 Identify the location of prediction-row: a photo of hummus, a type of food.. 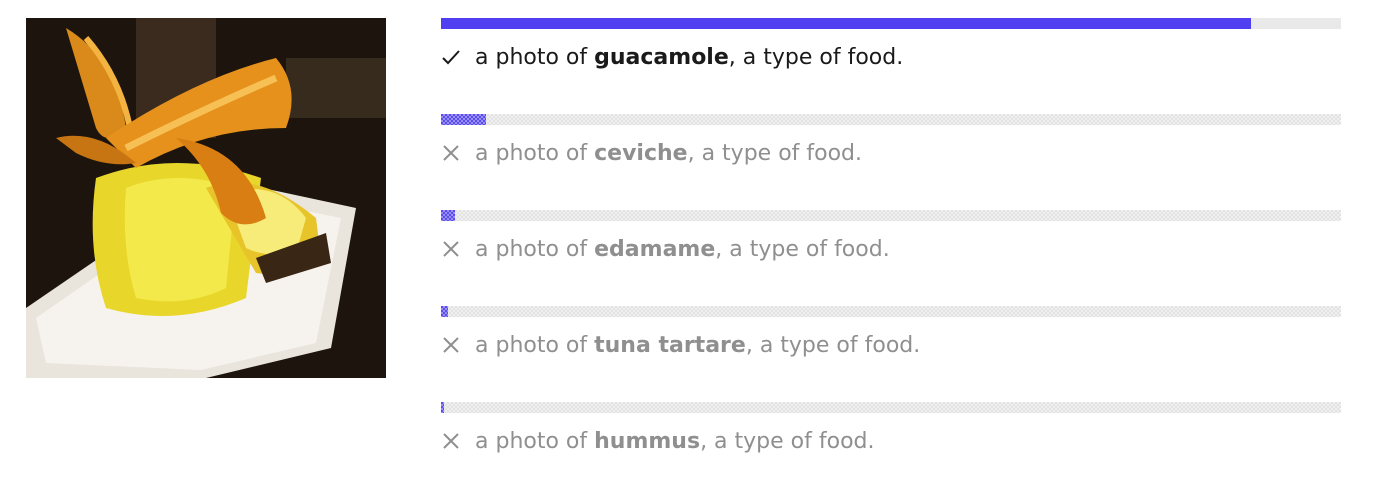
(891, 450).